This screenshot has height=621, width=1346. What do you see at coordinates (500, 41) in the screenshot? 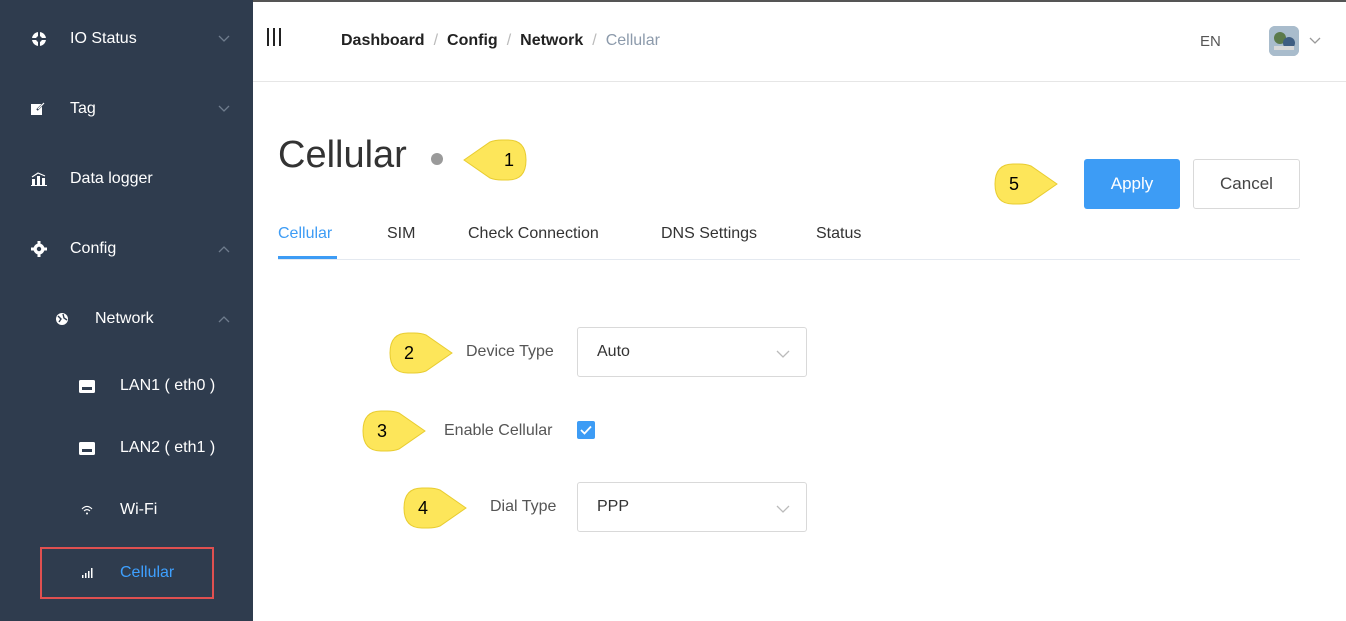
I see `breadcrumb: Dashboard / Config / Network / Cellular` at bounding box center [500, 41].